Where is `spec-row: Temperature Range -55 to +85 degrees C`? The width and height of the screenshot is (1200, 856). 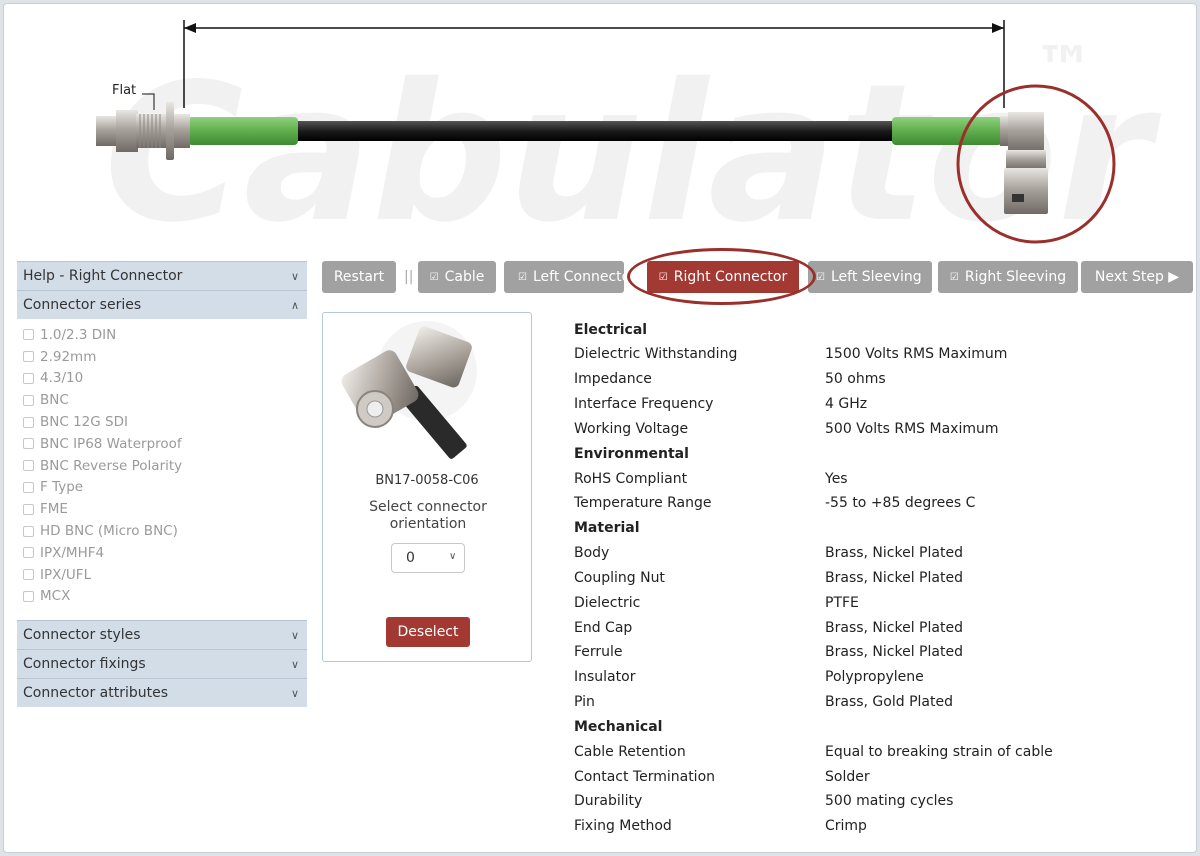 spec-row: Temperature Range -55 to +85 degrees C is located at coordinates (775, 503).